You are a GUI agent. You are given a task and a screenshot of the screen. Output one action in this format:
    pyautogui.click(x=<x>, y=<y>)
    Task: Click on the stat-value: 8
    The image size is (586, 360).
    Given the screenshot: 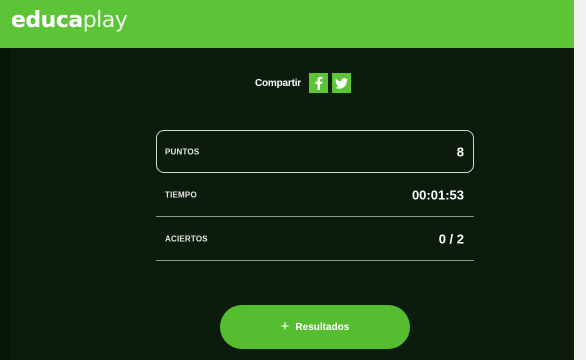 What is the action you would take?
    pyautogui.click(x=460, y=151)
    